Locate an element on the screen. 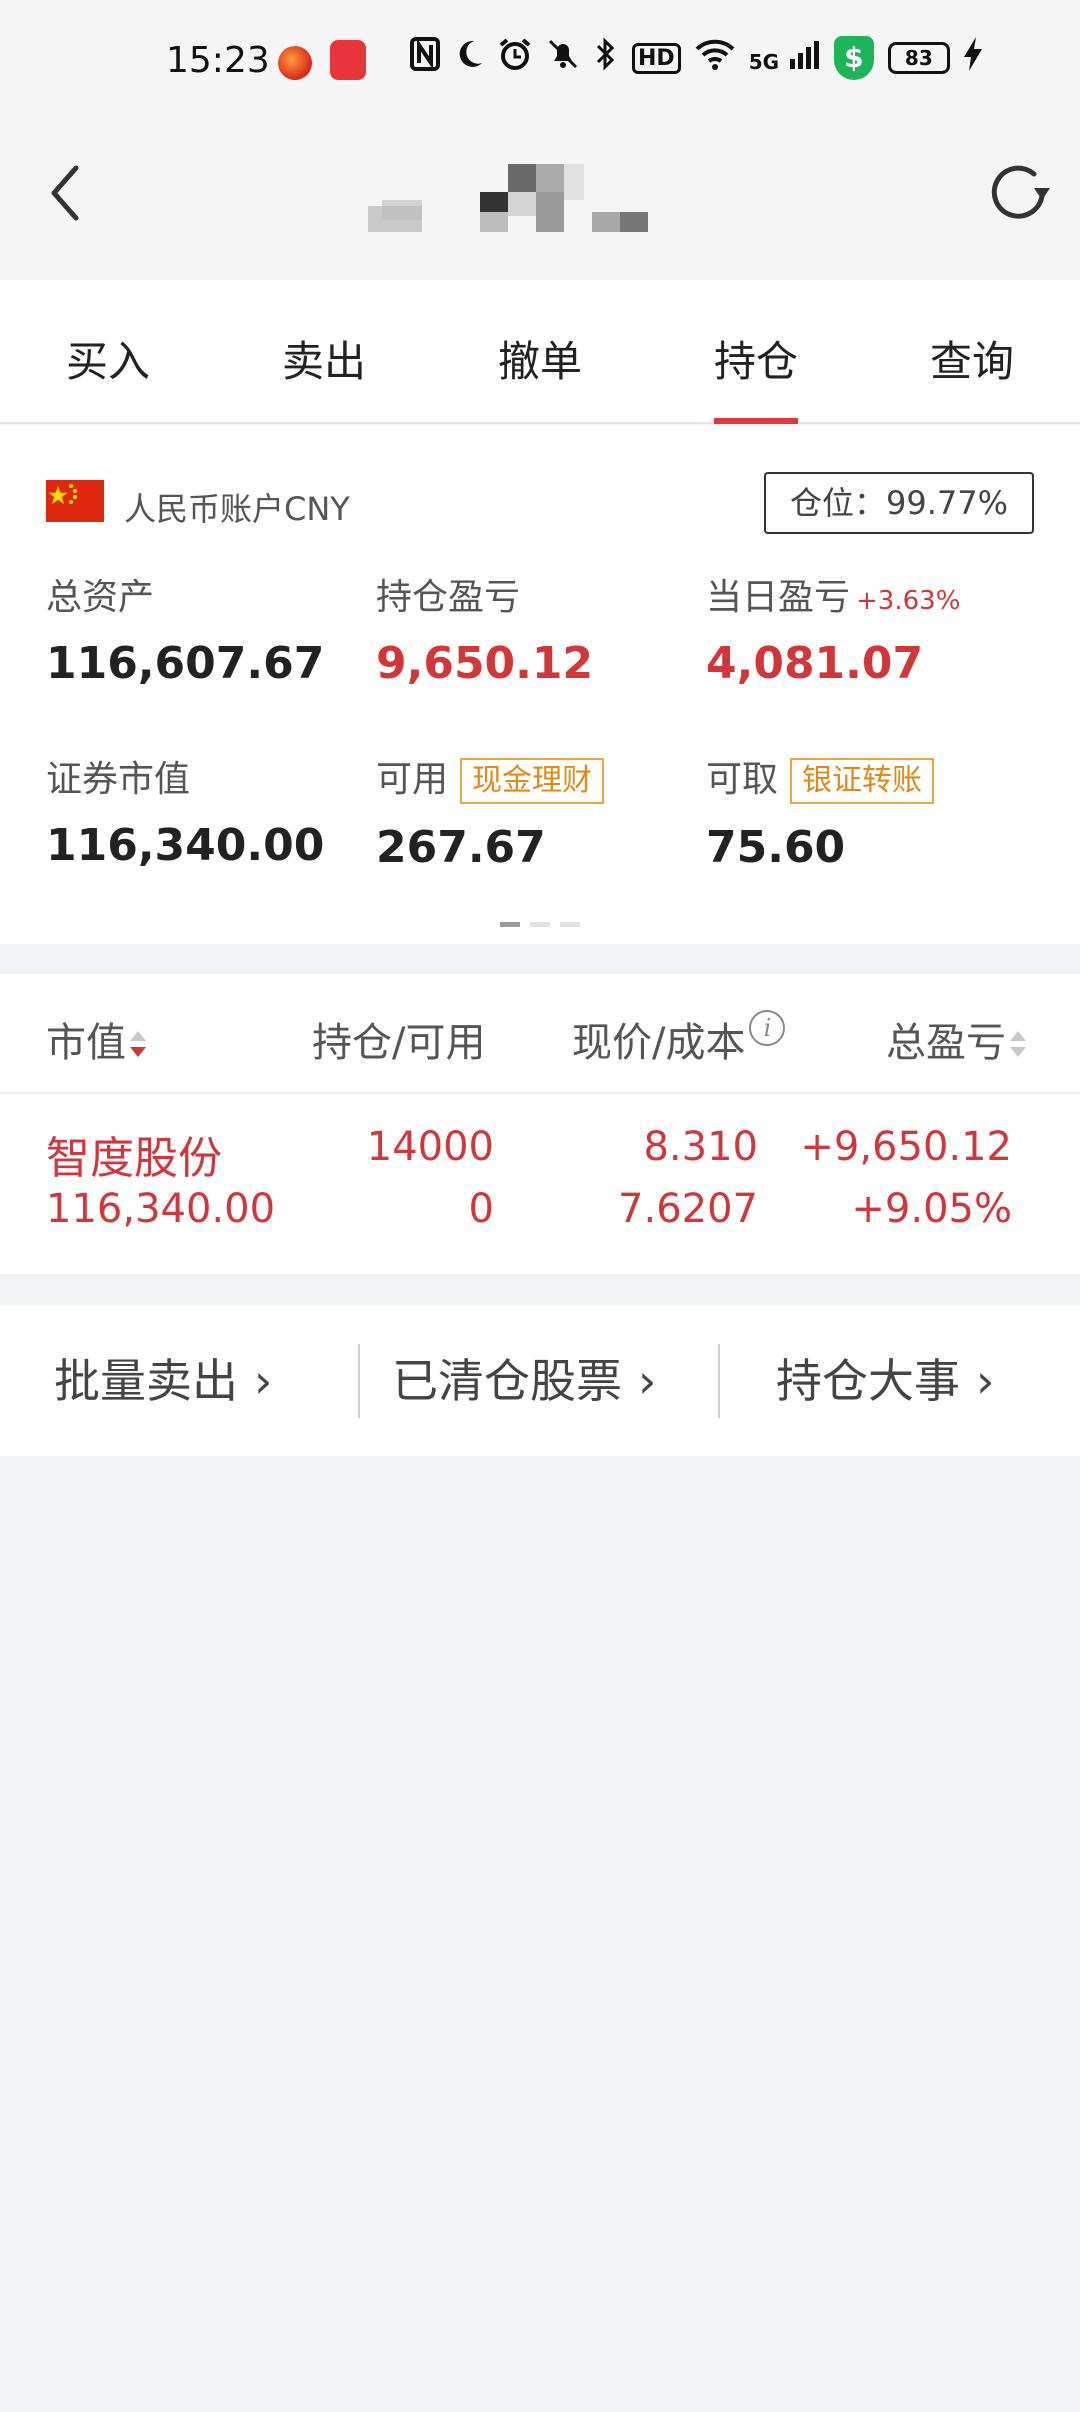 The width and height of the screenshot is (1080, 2412). header-total-pl: 总盈亏 is located at coordinates (957, 1039).